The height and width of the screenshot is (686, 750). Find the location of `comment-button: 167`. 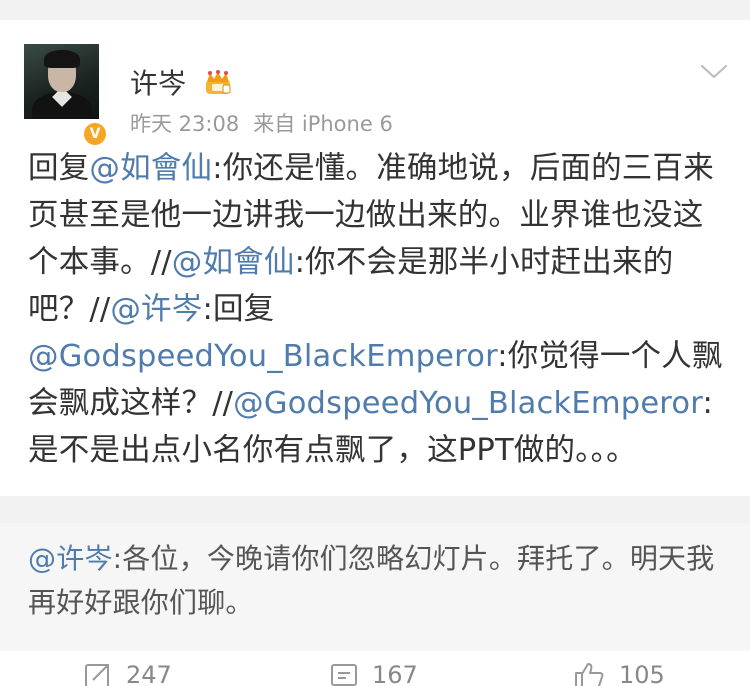

comment-button: 167 is located at coordinates (374, 673).